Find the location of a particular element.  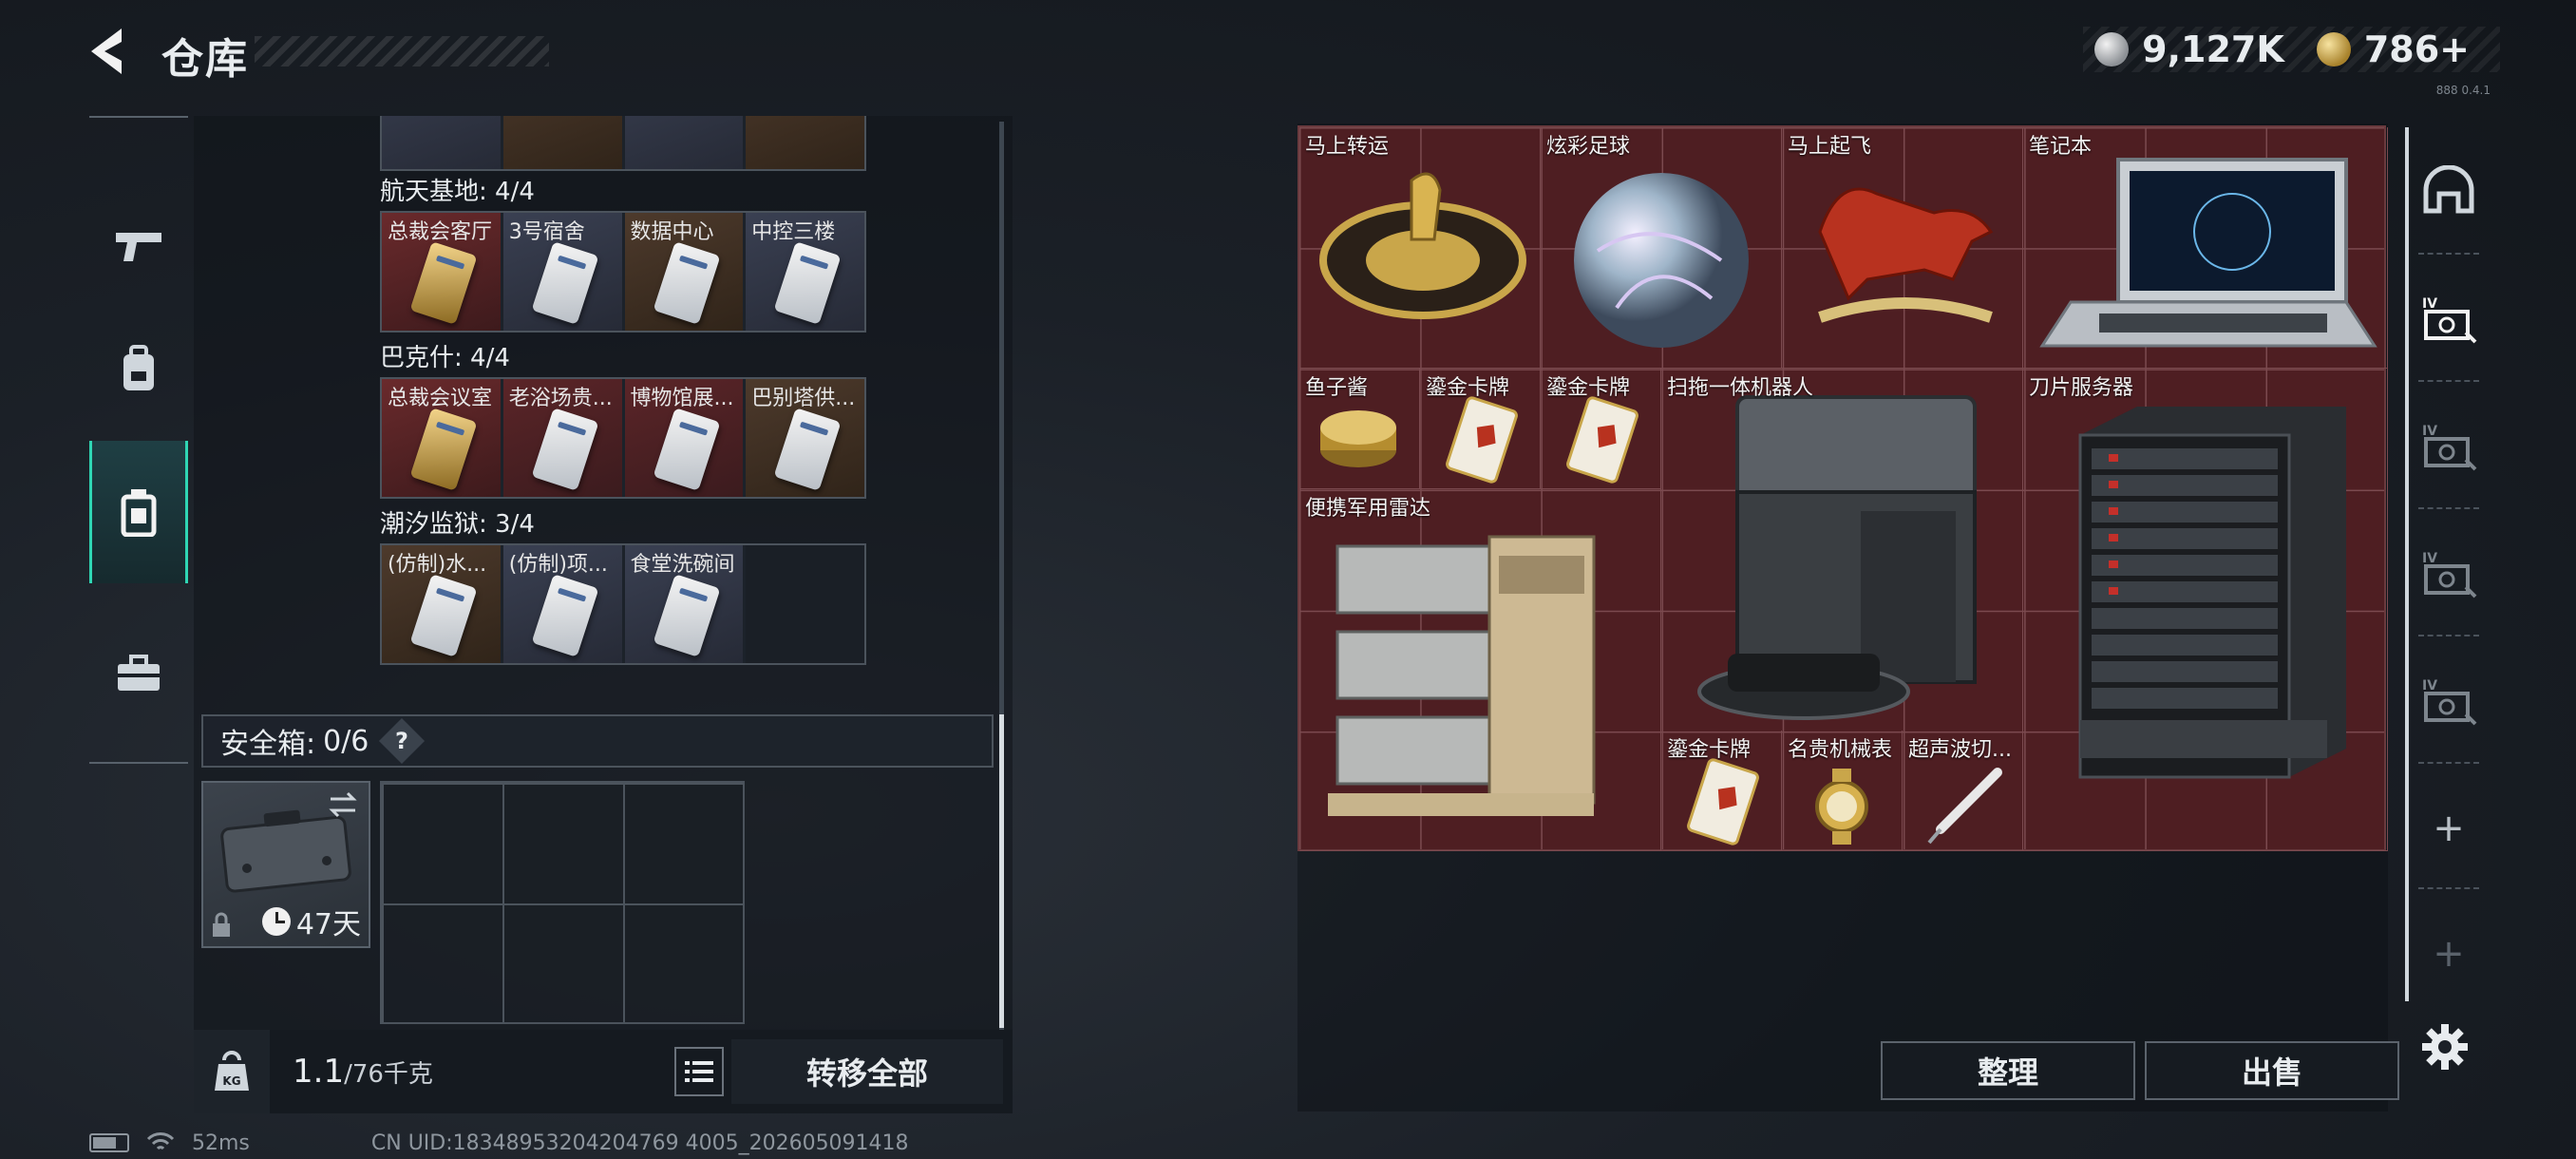

add-storage-button: + is located at coordinates (2448, 828).